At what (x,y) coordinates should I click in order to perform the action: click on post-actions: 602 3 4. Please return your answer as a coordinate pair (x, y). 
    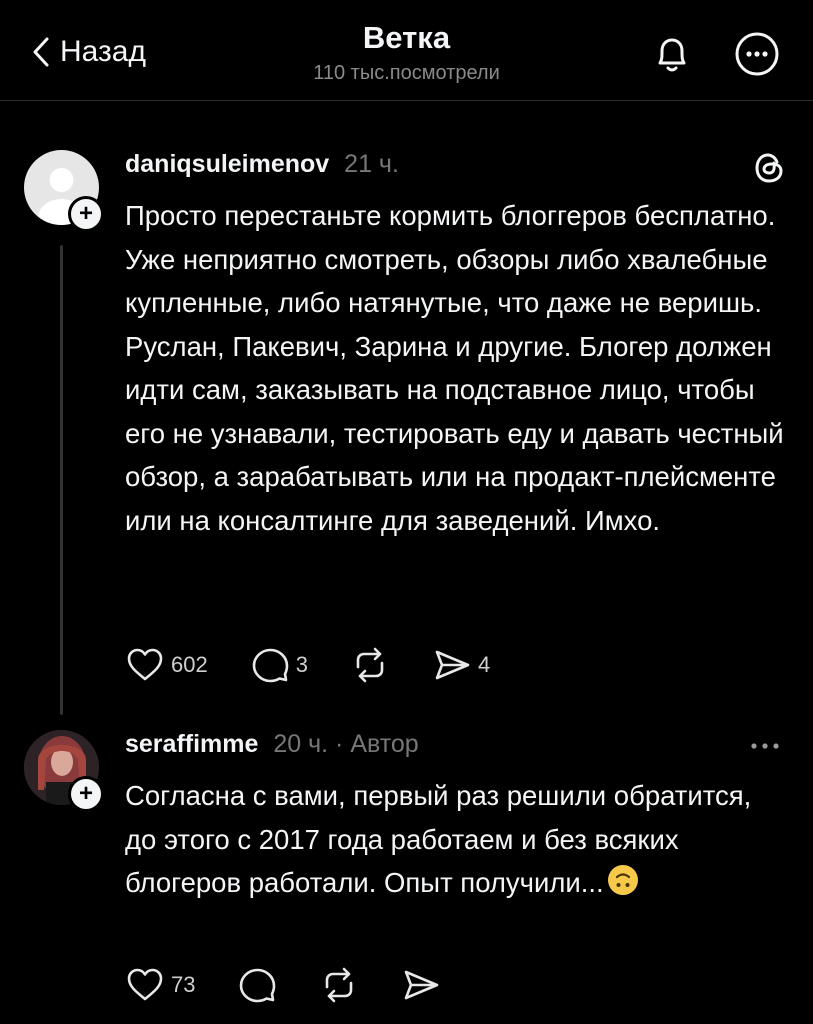
    Looking at the image, I should click on (307, 665).